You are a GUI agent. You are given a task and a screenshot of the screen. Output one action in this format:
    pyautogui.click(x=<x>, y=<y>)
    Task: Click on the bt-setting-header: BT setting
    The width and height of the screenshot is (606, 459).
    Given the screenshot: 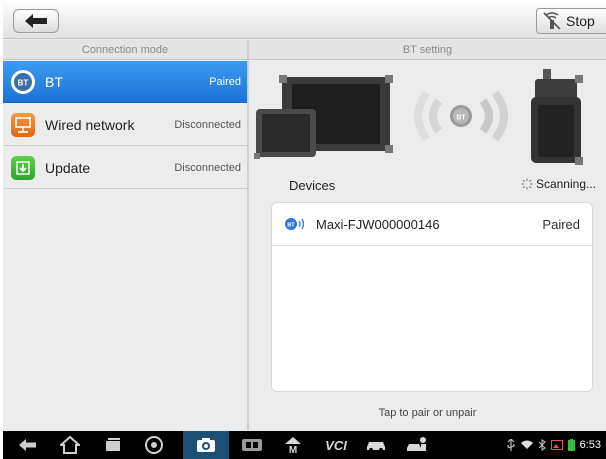 What is the action you would take?
    pyautogui.click(x=427, y=50)
    